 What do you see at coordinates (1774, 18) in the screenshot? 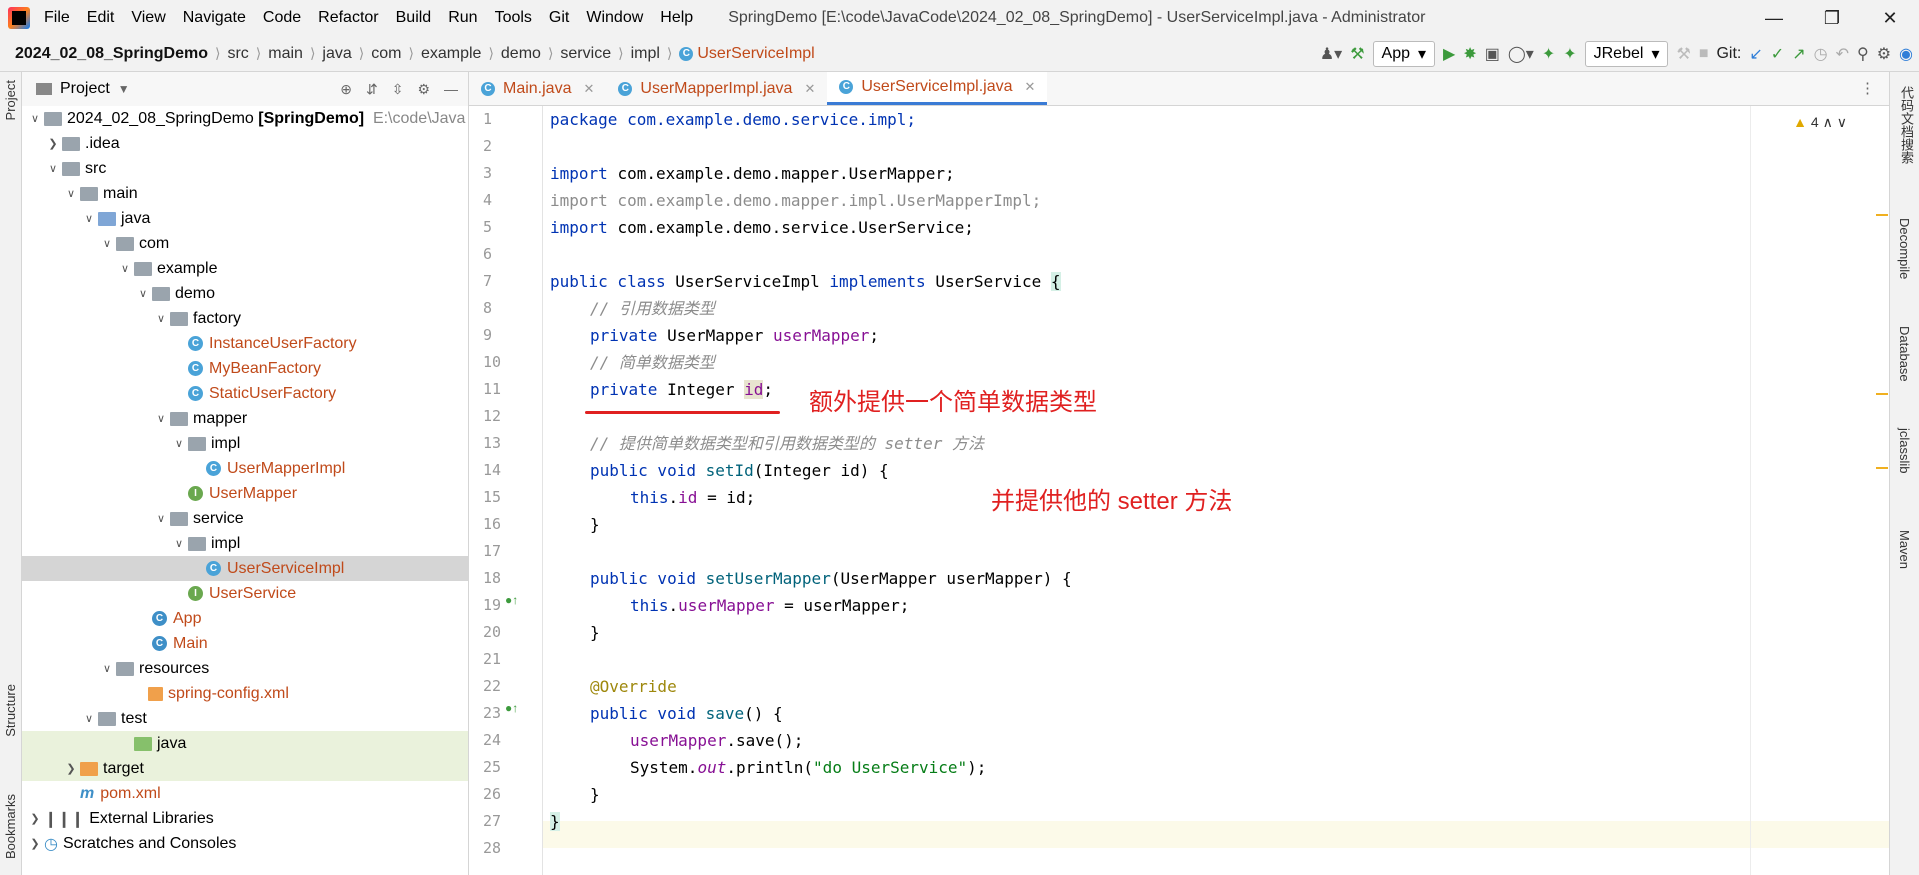
I see `minimize-icon: —` at bounding box center [1774, 18].